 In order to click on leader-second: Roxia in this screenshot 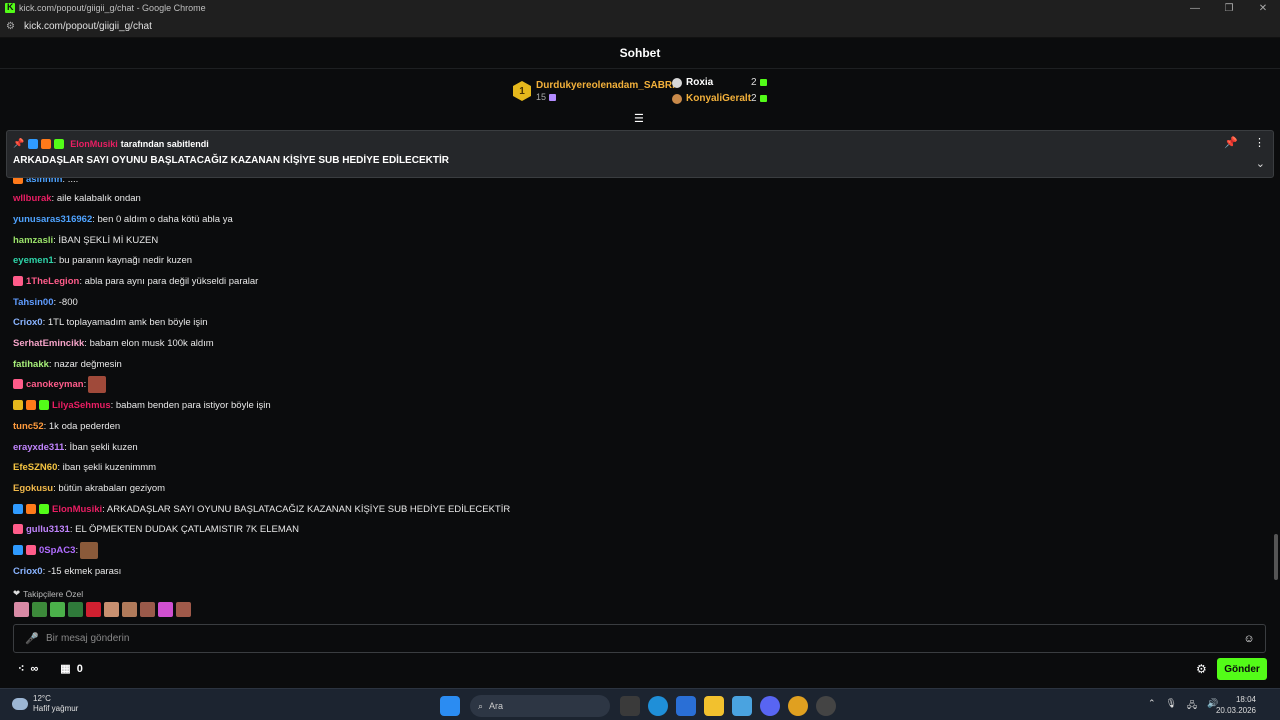, I will do `click(692, 82)`.